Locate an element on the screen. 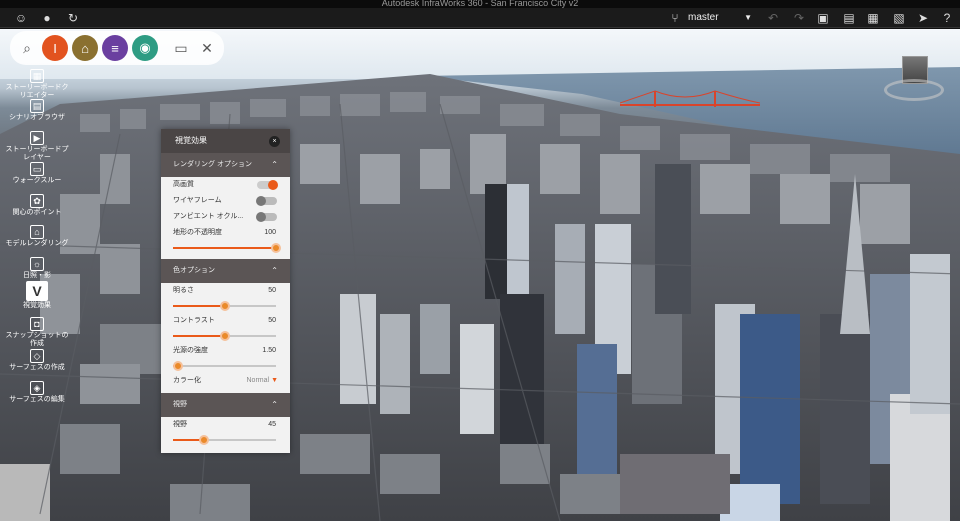 This screenshot has width=960, height=521. user-icon: ☺ is located at coordinates (21, 18).